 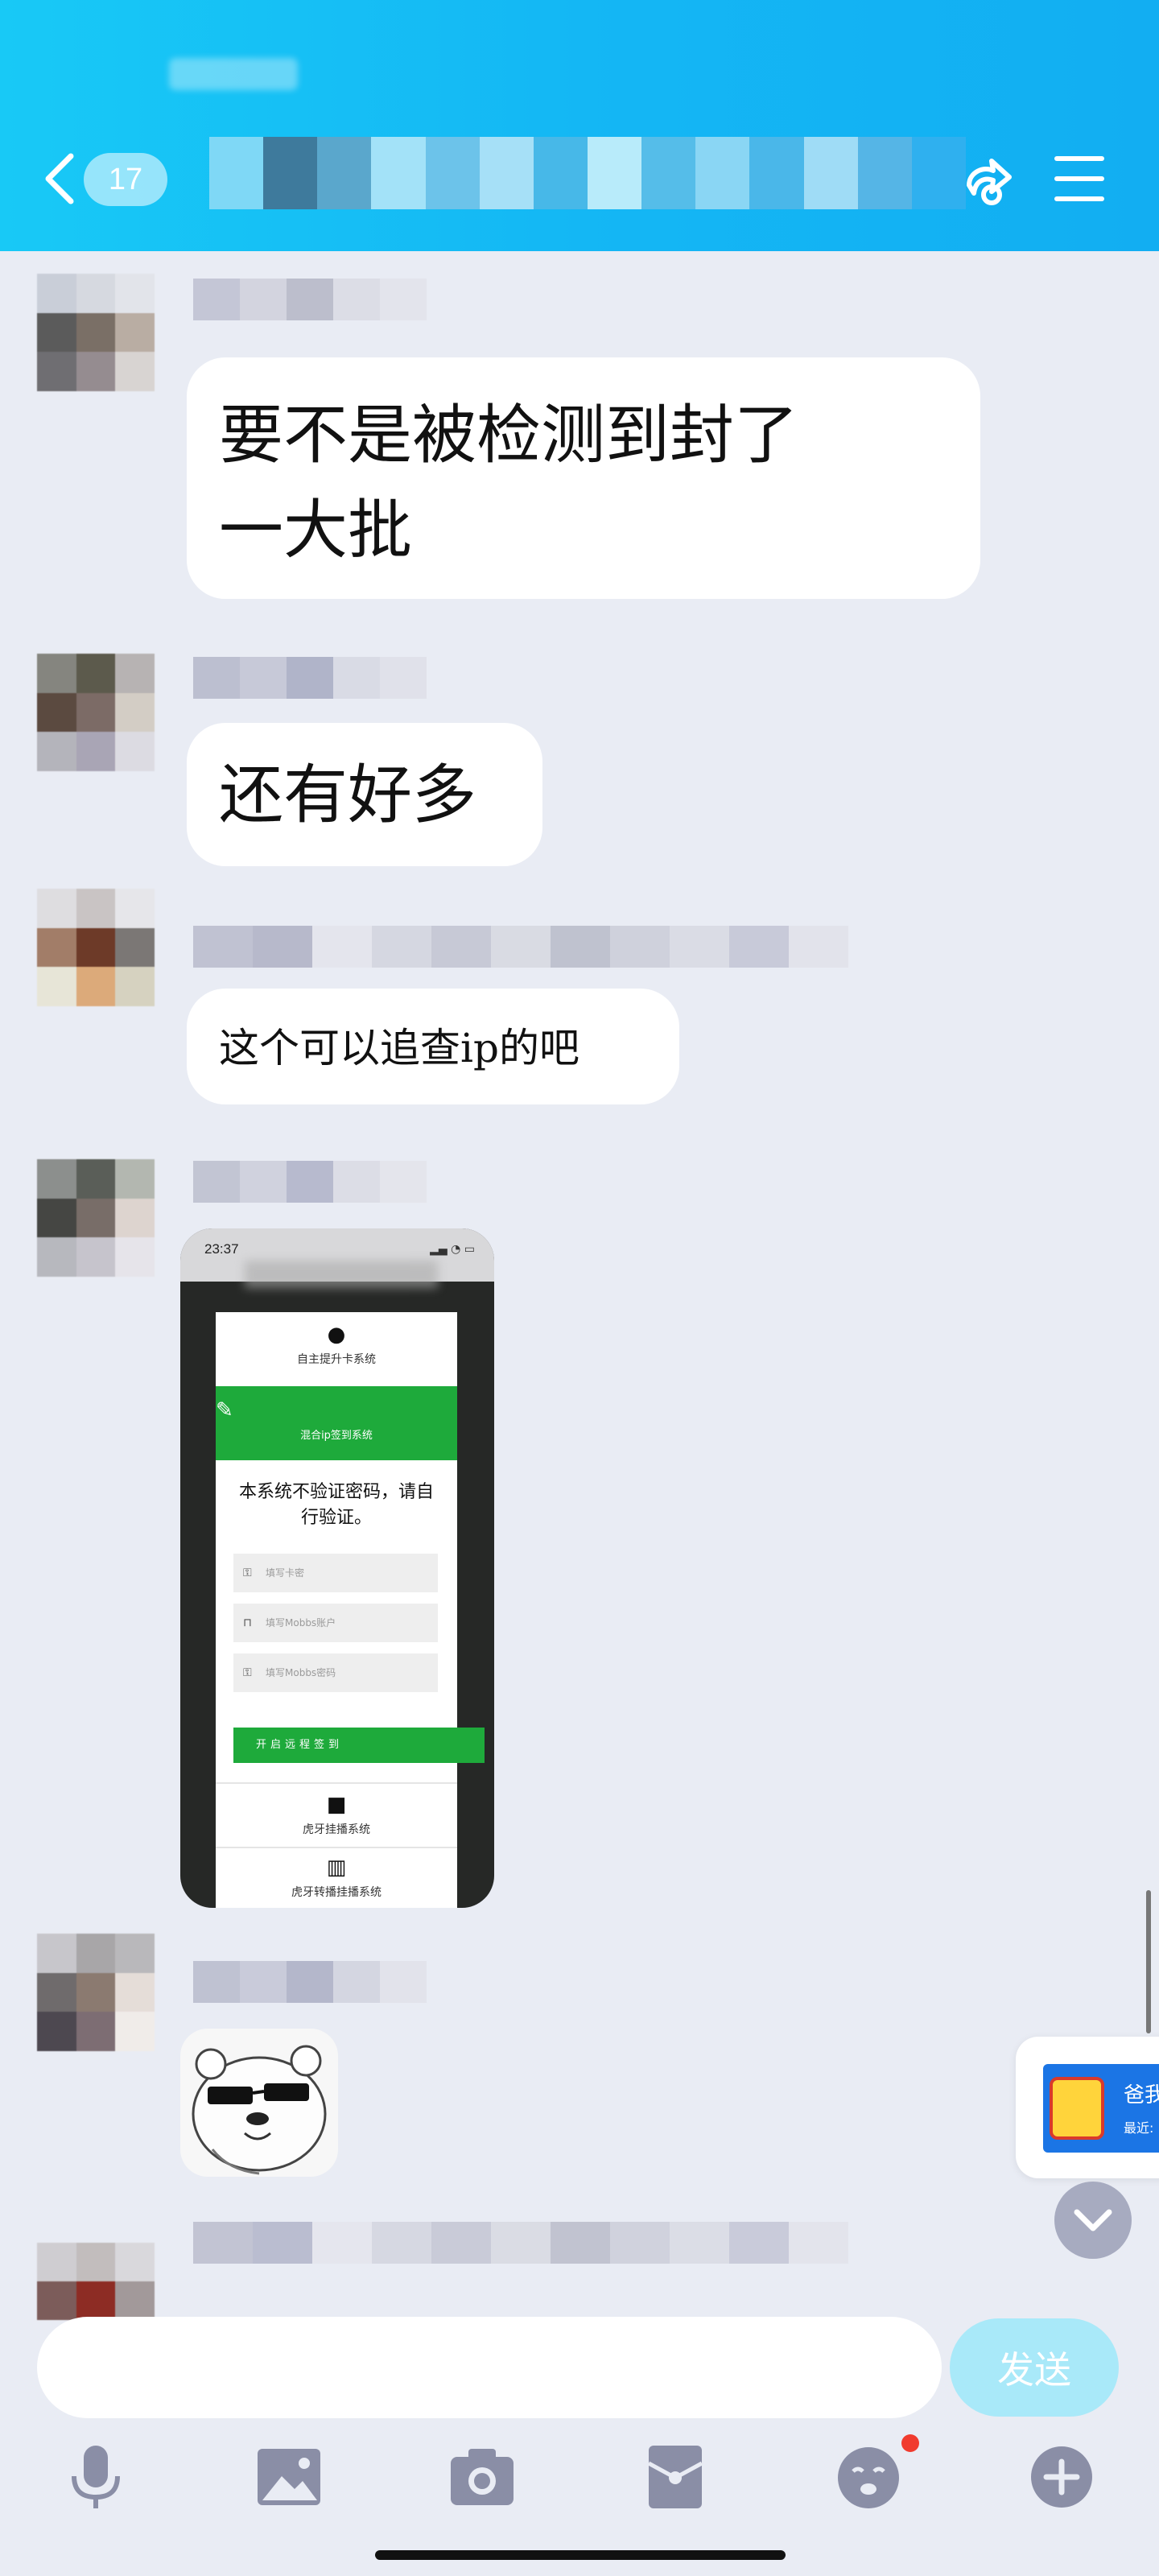 I want to click on home-indicator, so click(x=580, y=2555).